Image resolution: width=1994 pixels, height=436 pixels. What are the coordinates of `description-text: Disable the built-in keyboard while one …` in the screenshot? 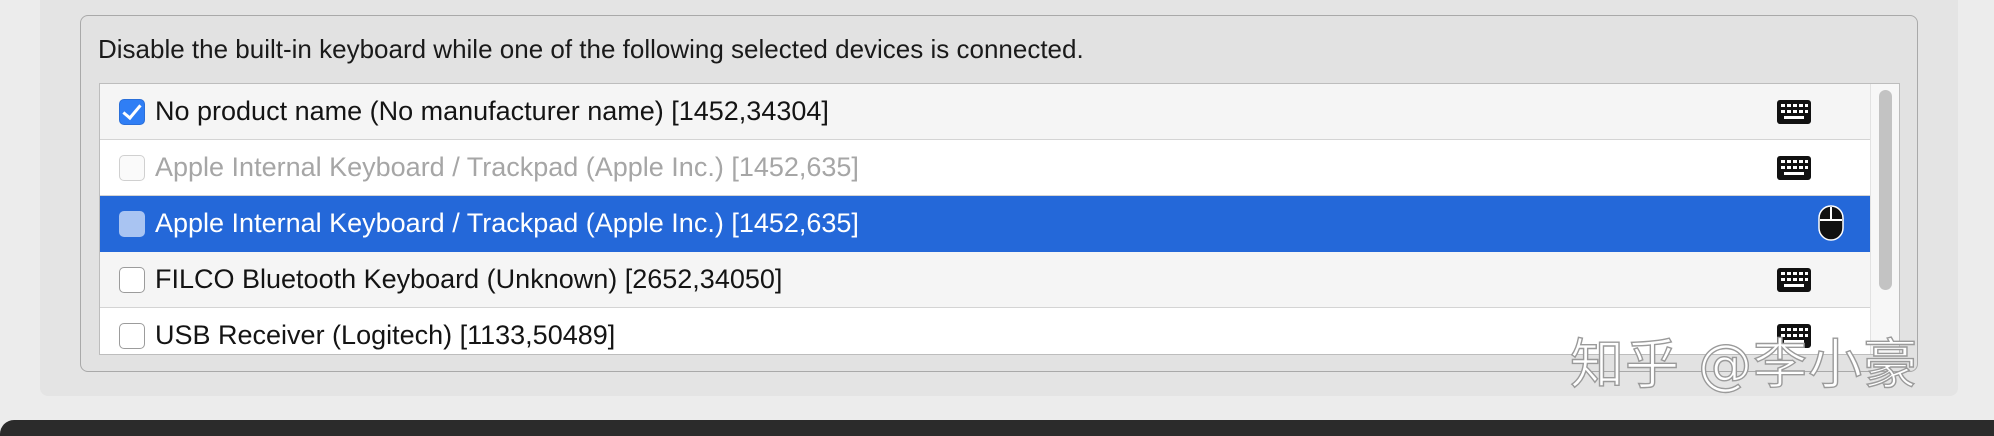 It's located at (591, 49).